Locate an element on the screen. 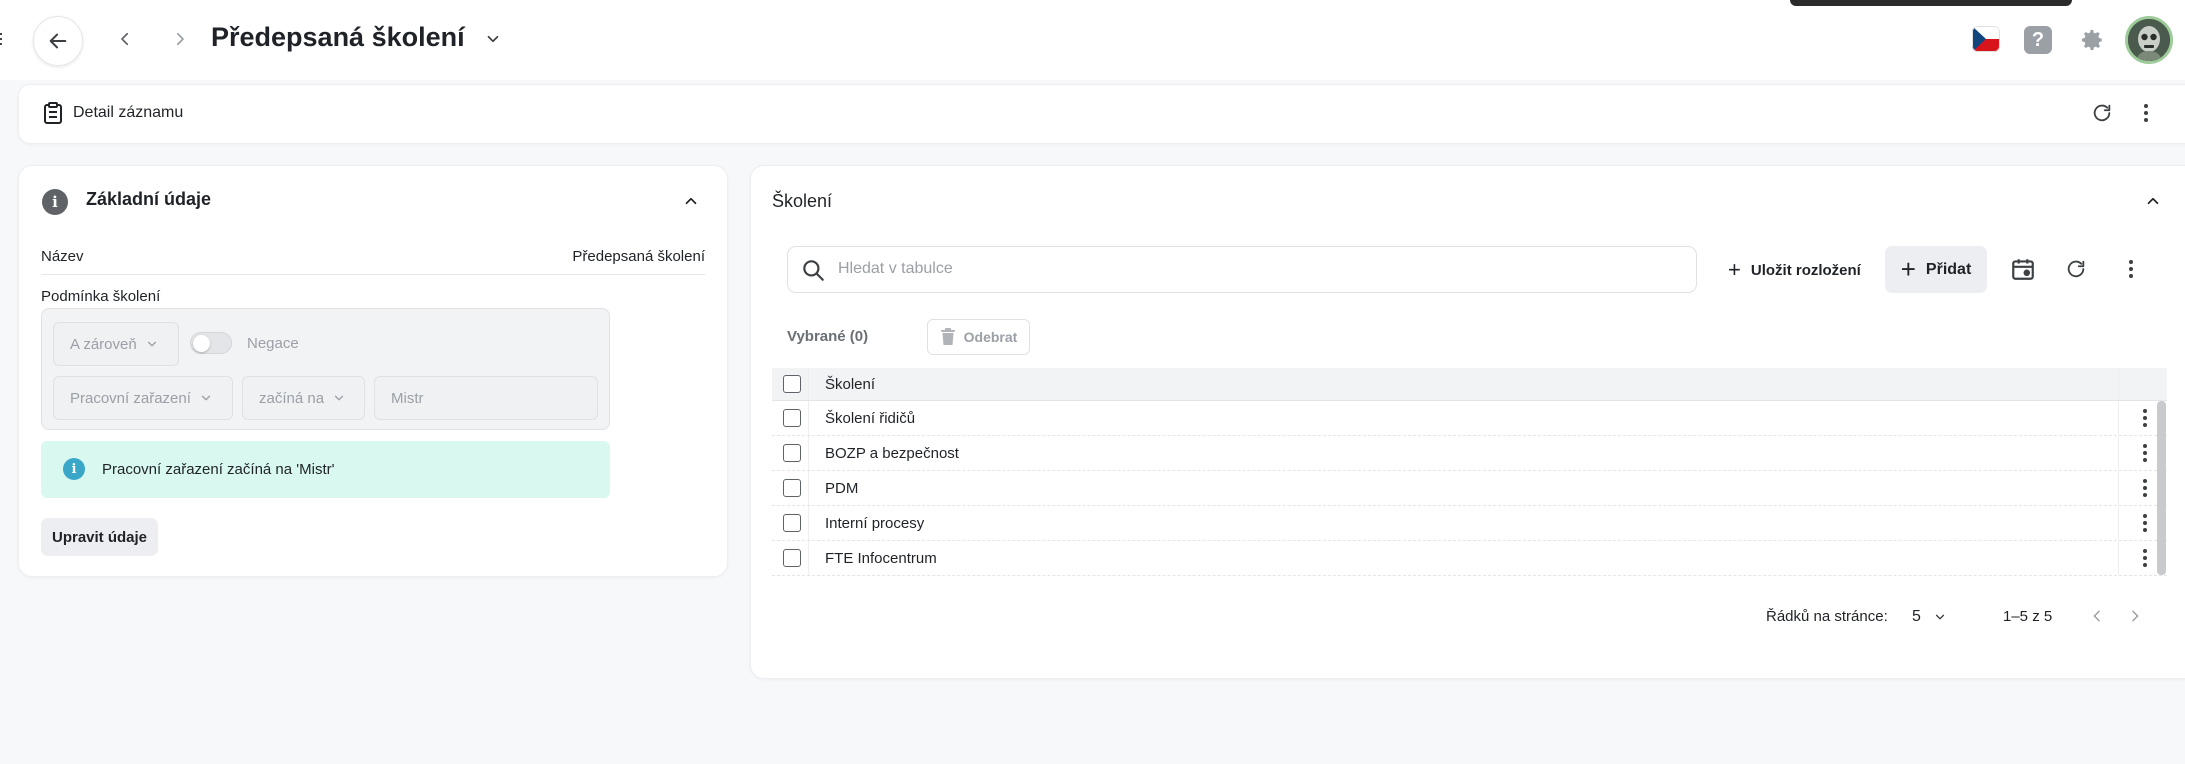 The height and width of the screenshot is (764, 2185). remove-label: Odebrat is located at coordinates (990, 337).